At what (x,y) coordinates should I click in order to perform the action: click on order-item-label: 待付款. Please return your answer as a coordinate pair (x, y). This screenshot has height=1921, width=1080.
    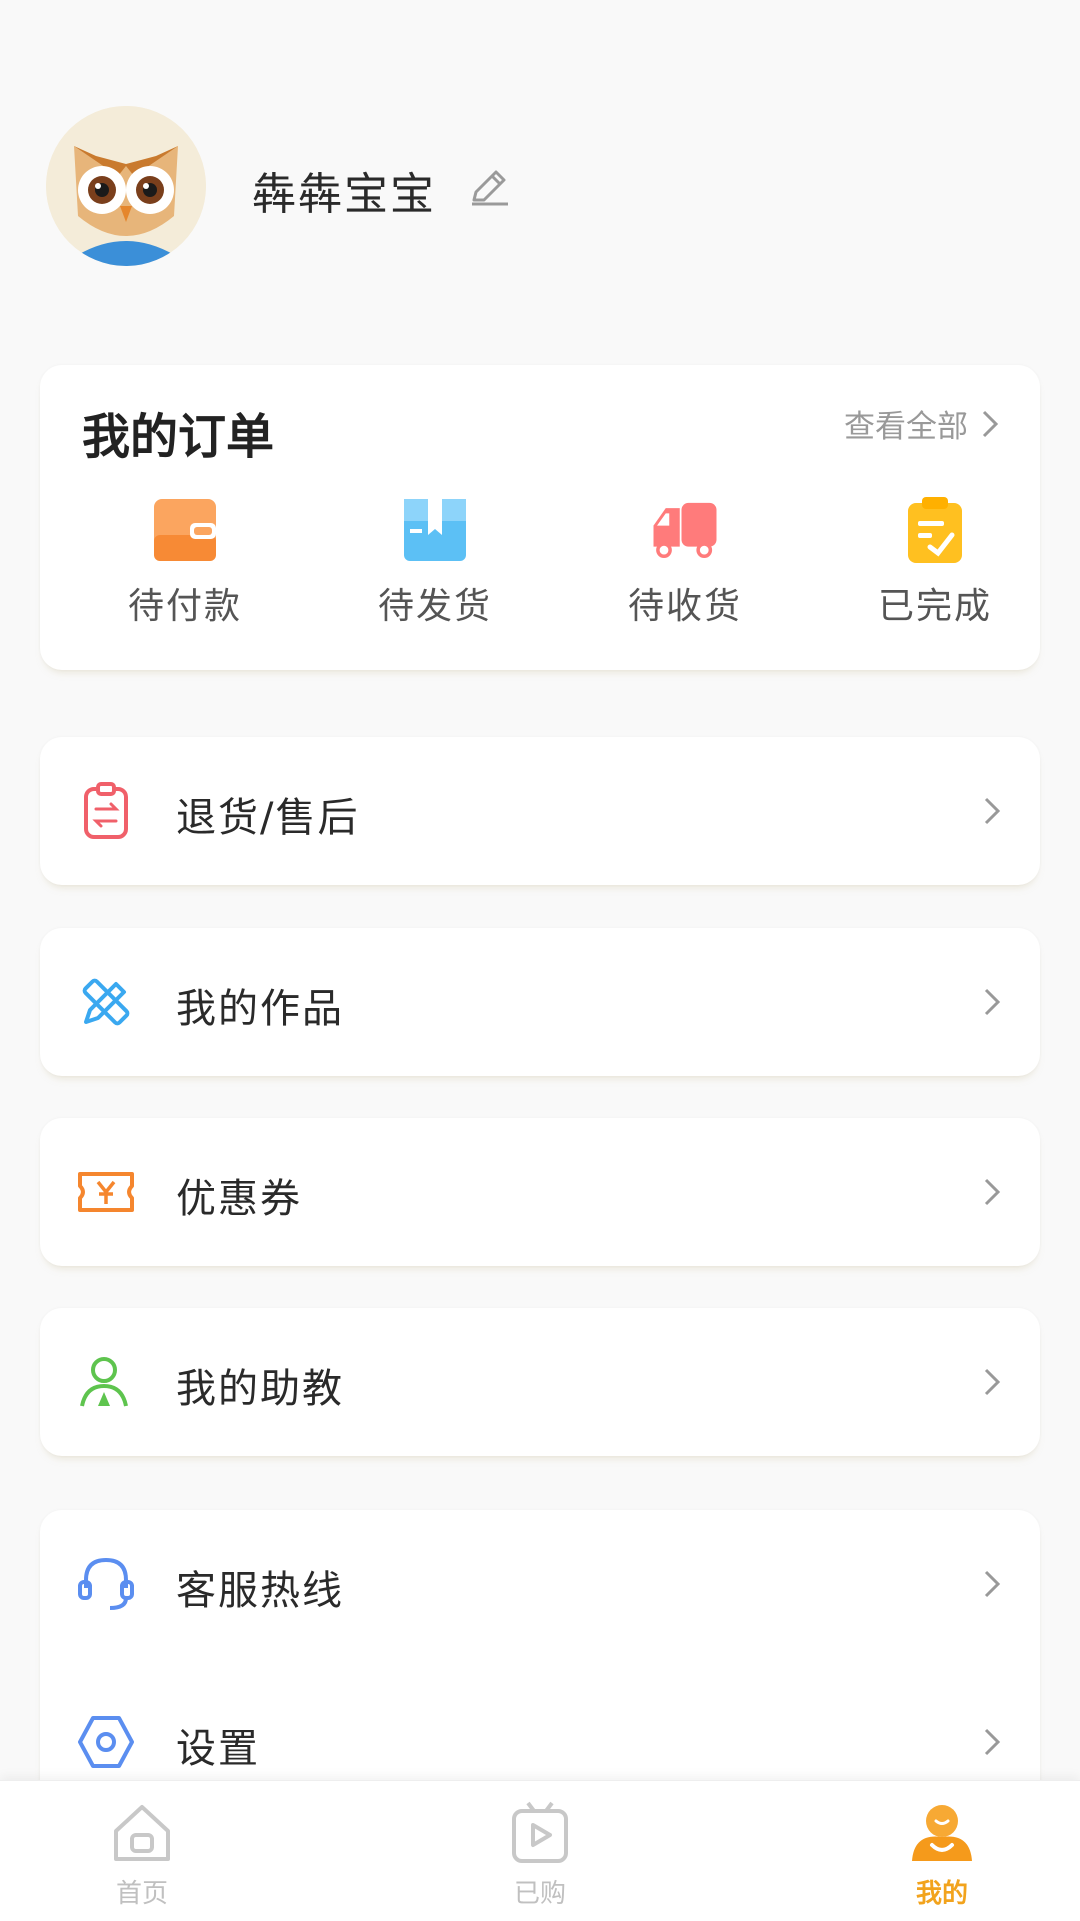
    Looking at the image, I should click on (184, 606).